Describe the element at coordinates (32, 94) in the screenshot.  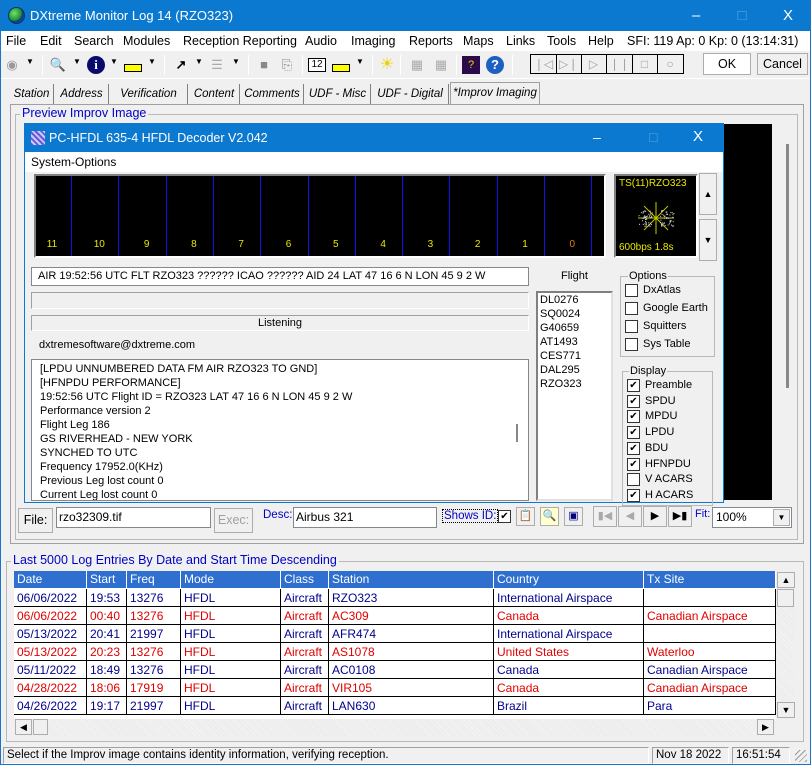
I see `tab-station: Station` at that location.